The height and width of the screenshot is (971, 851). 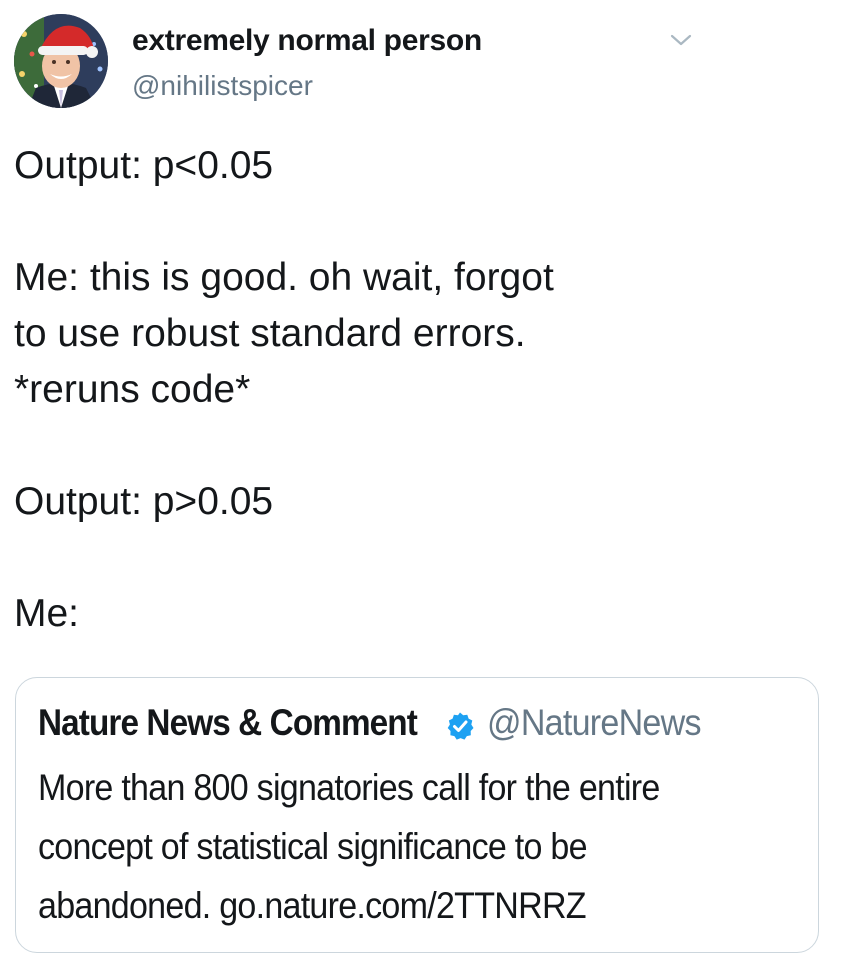 What do you see at coordinates (681, 40) in the screenshot?
I see `chevron-down-icon` at bounding box center [681, 40].